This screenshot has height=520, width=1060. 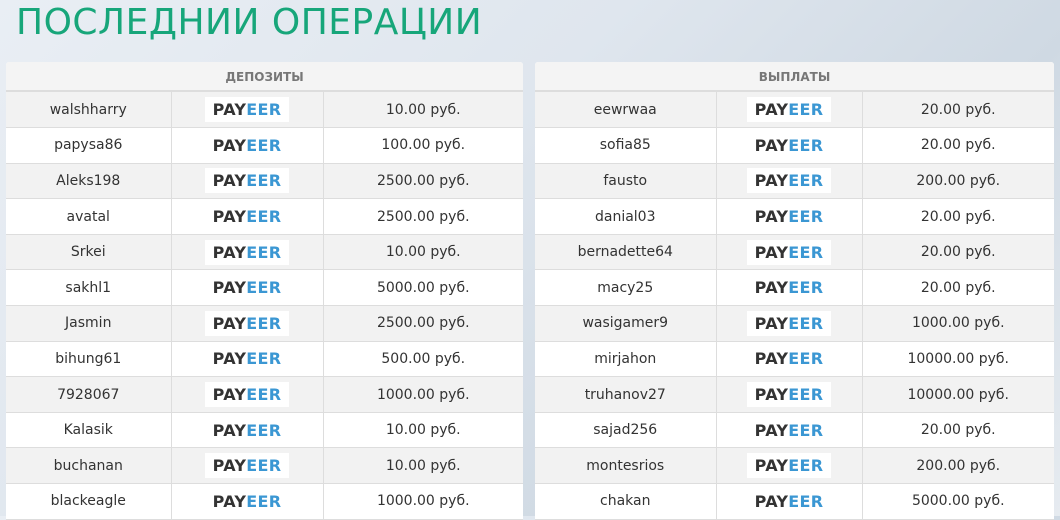 What do you see at coordinates (264, 77) in the screenshot?
I see `deposits-header: ДЕПОЗИТЫ` at bounding box center [264, 77].